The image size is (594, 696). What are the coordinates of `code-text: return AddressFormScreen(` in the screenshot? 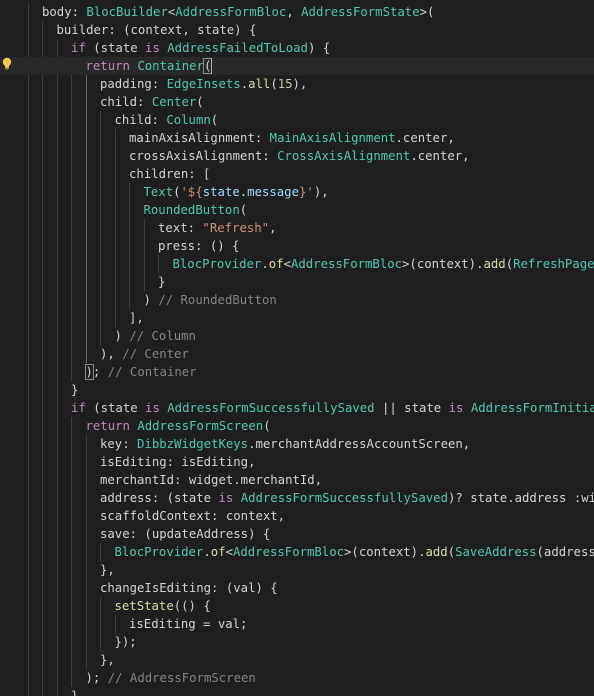 It's located at (178, 426).